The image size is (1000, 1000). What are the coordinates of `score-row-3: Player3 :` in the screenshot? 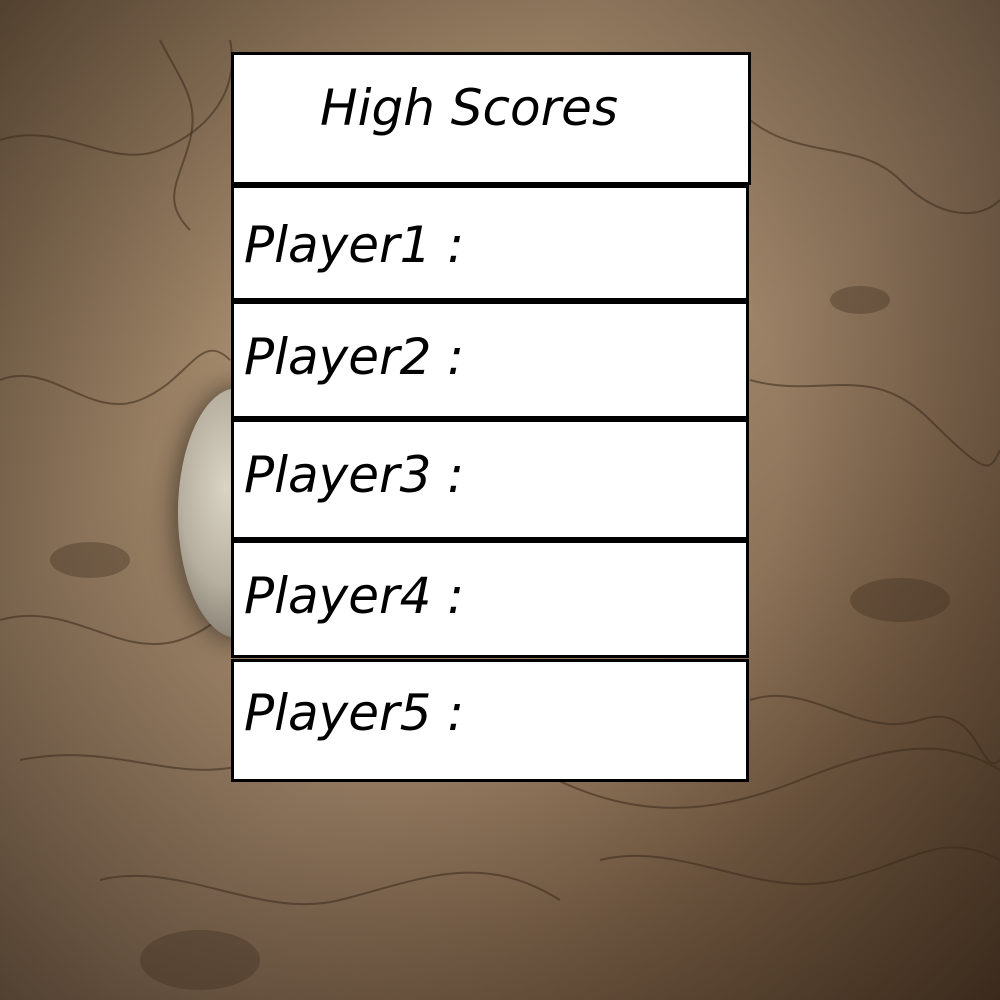 It's located at (490, 479).